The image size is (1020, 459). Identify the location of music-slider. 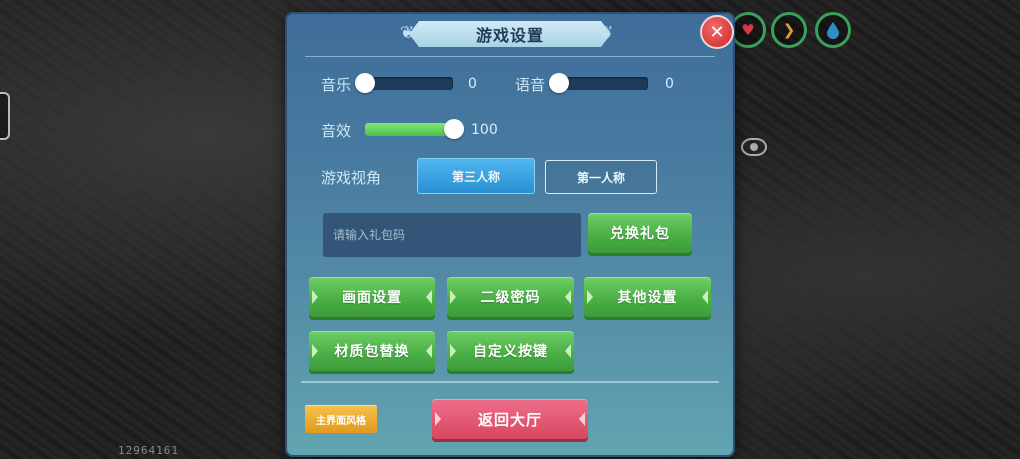
(404, 83).